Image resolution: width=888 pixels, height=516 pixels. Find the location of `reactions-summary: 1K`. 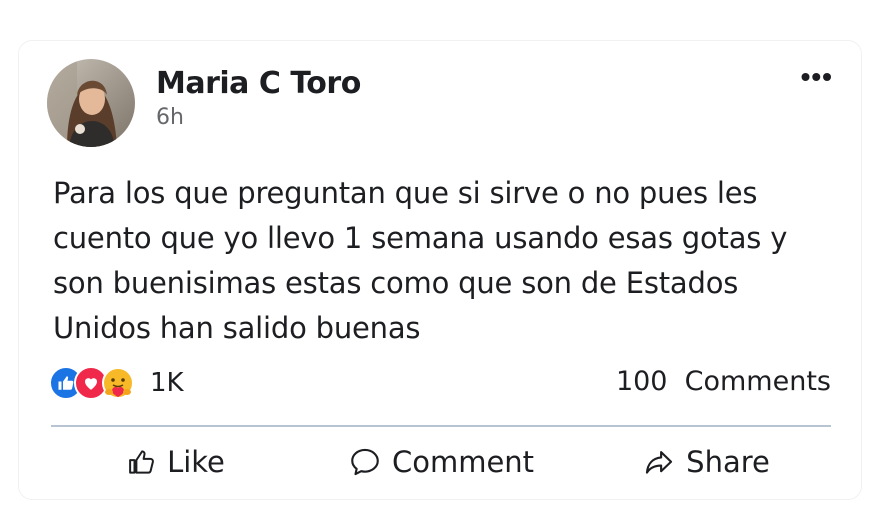

reactions-summary: 1K is located at coordinates (116, 383).